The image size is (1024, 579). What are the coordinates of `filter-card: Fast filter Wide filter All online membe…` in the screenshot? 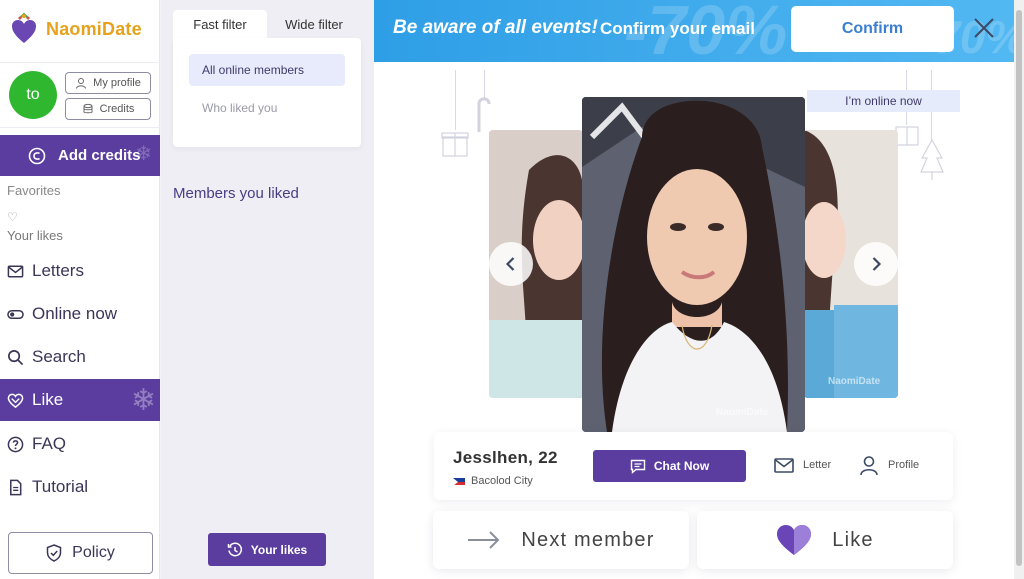 It's located at (267, 78).